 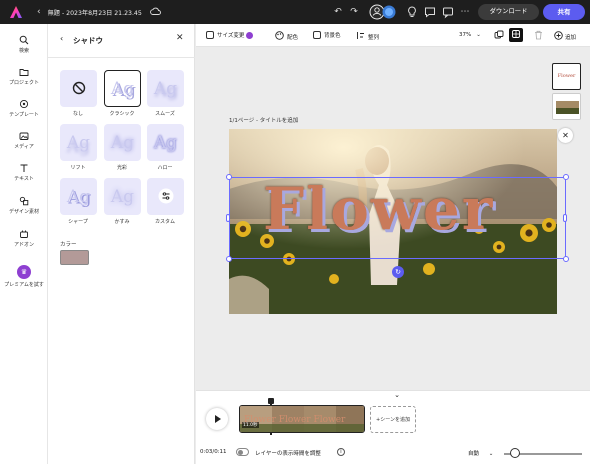 I want to click on more-options-icon: ⋯, so click(x=465, y=12).